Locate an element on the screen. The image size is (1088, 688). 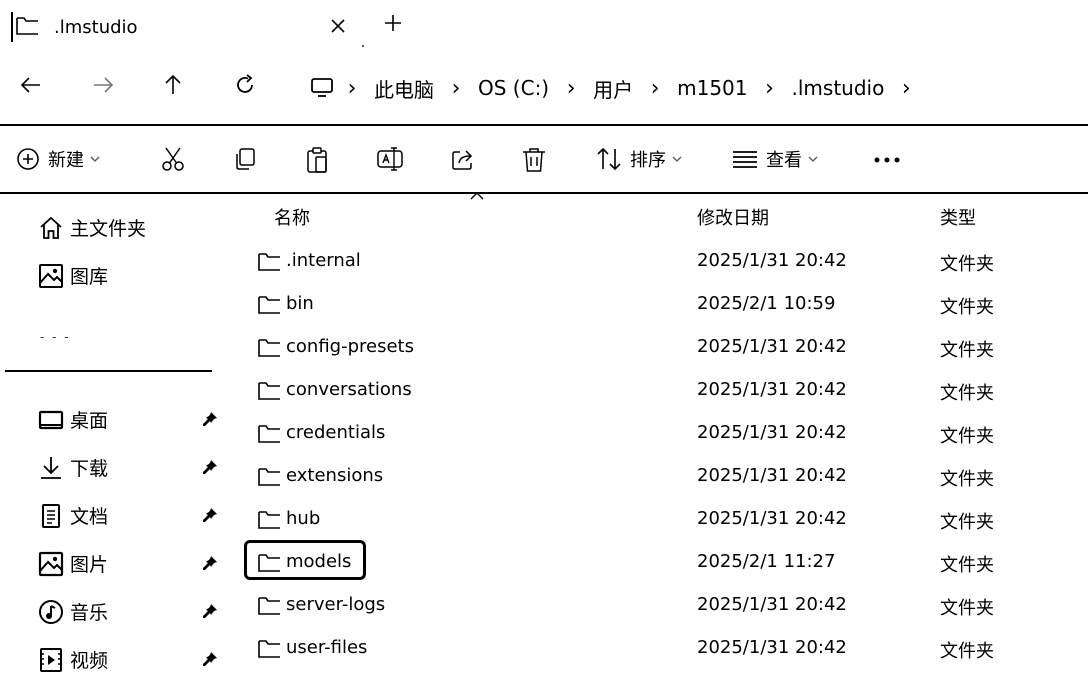
table-row: server-logs 2025/1/31 20:42 文件夹 is located at coordinates (666, 606).